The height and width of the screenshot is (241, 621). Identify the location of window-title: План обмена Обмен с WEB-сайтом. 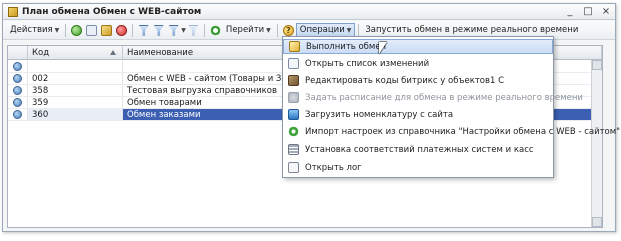
(112, 11).